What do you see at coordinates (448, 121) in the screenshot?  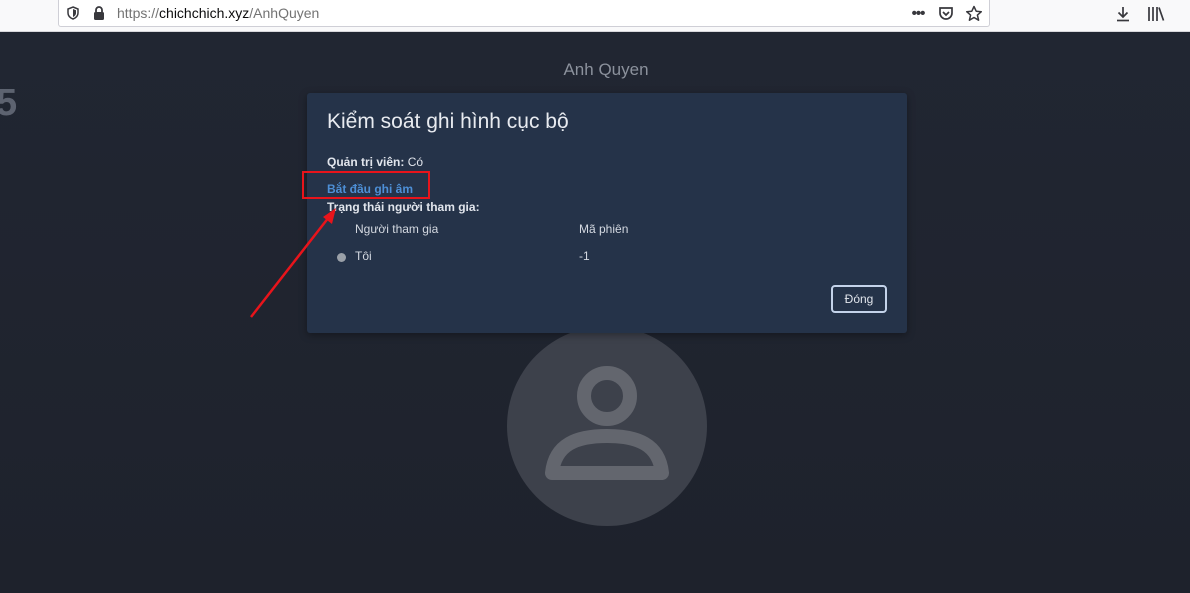 I see `dialog-title: Kiểm soát ghi hình cục bộ` at bounding box center [448, 121].